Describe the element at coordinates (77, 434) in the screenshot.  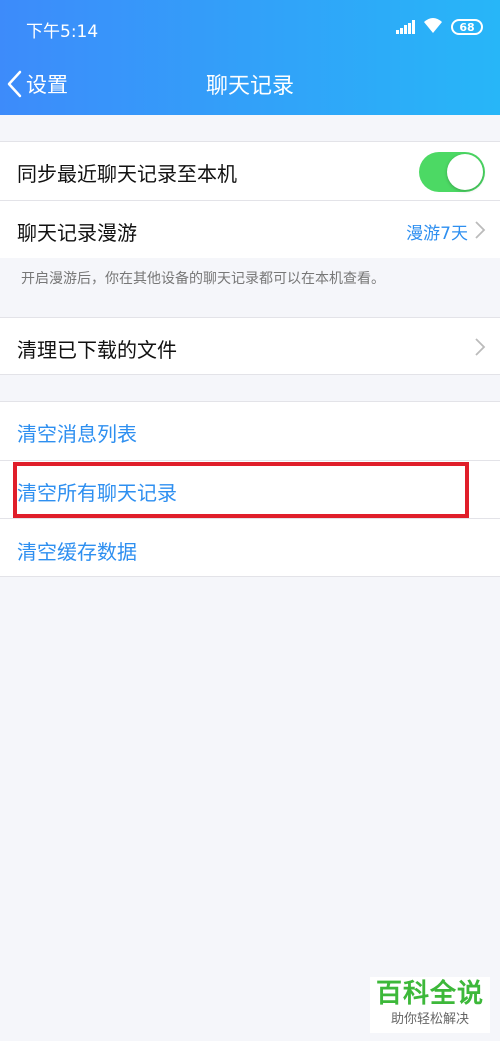
I see `clear-message-list-label: 清空消息列表` at that location.